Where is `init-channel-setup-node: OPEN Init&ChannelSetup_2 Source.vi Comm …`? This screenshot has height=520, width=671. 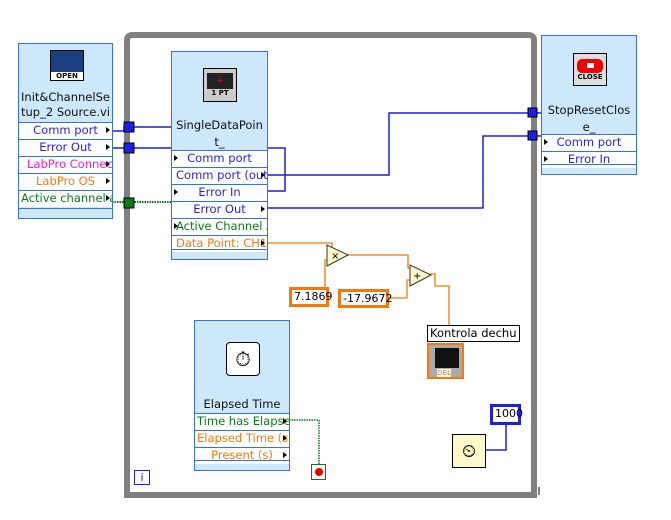 init-channel-setup-node: OPEN Init&ChannelSetup_2 Source.vi Comm … is located at coordinates (65, 131).